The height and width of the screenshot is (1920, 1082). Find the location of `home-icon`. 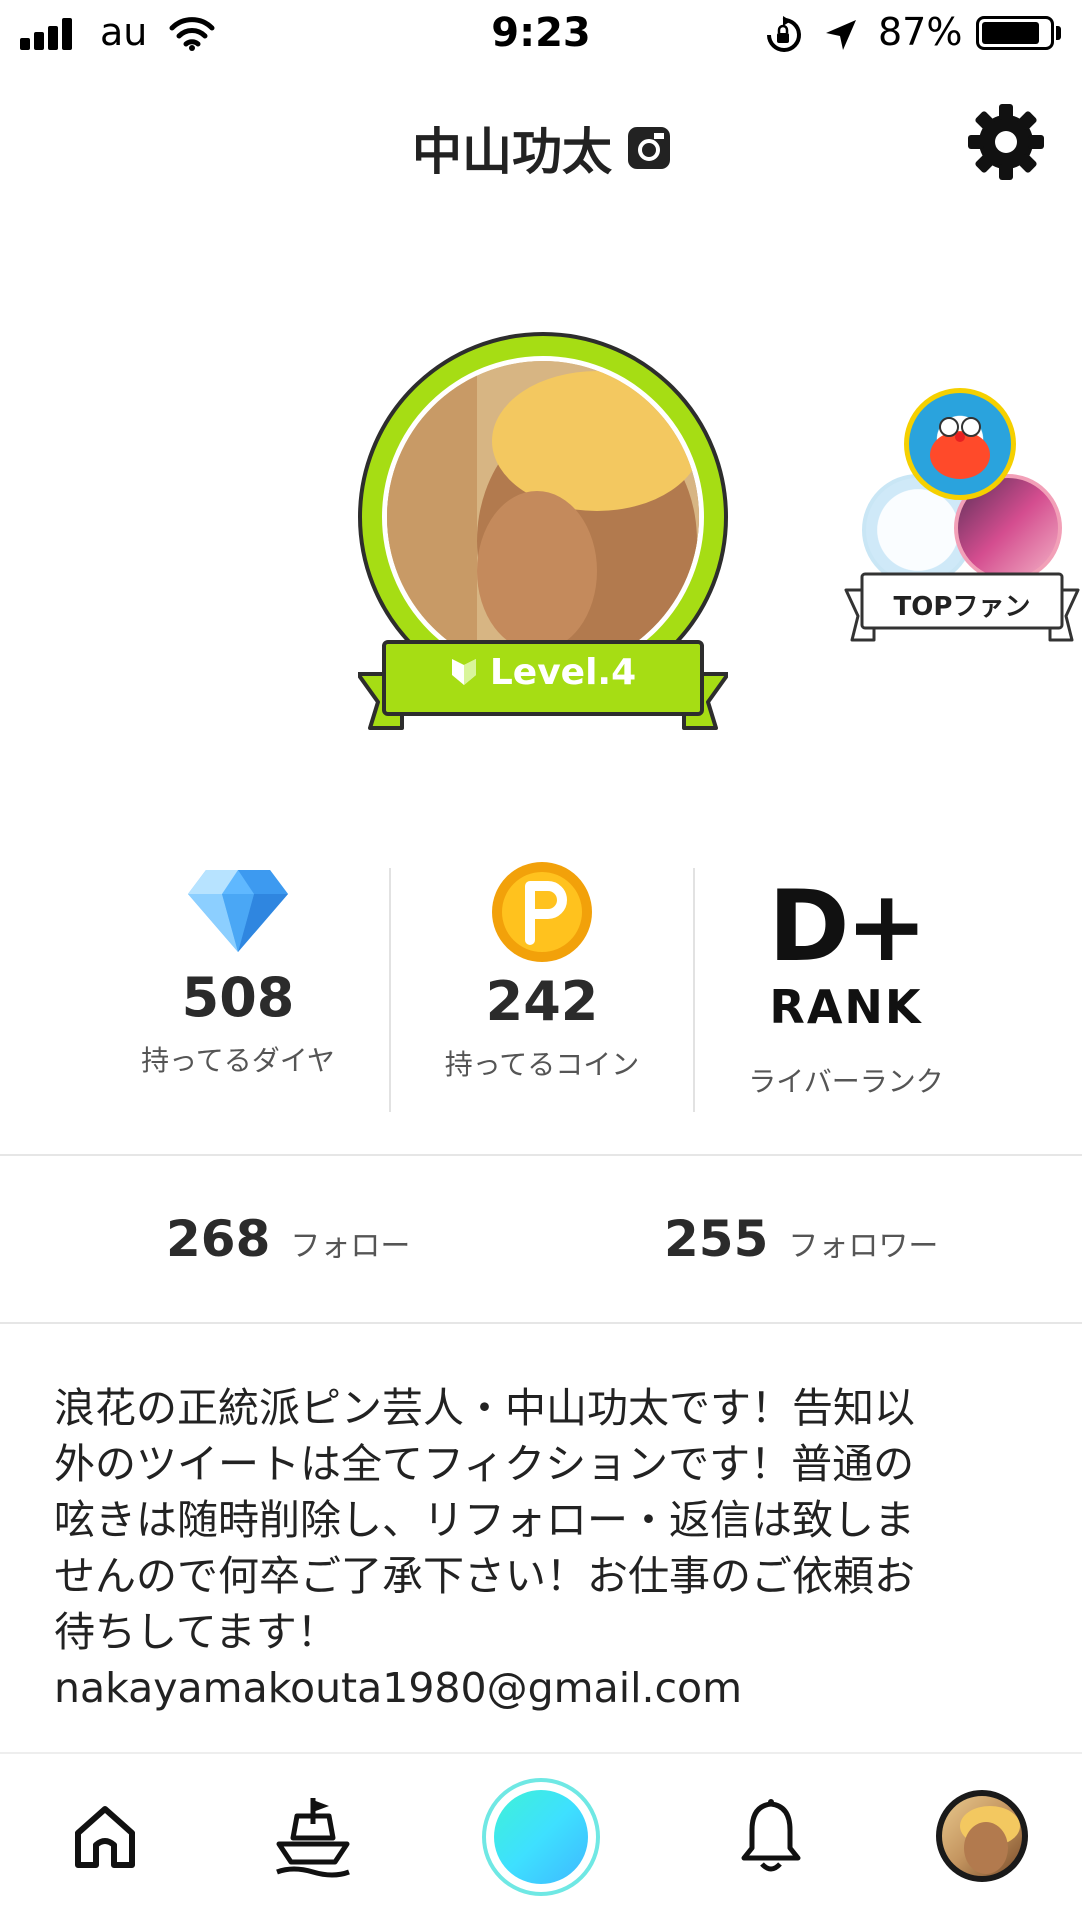

home-icon is located at coordinates (105, 1837).